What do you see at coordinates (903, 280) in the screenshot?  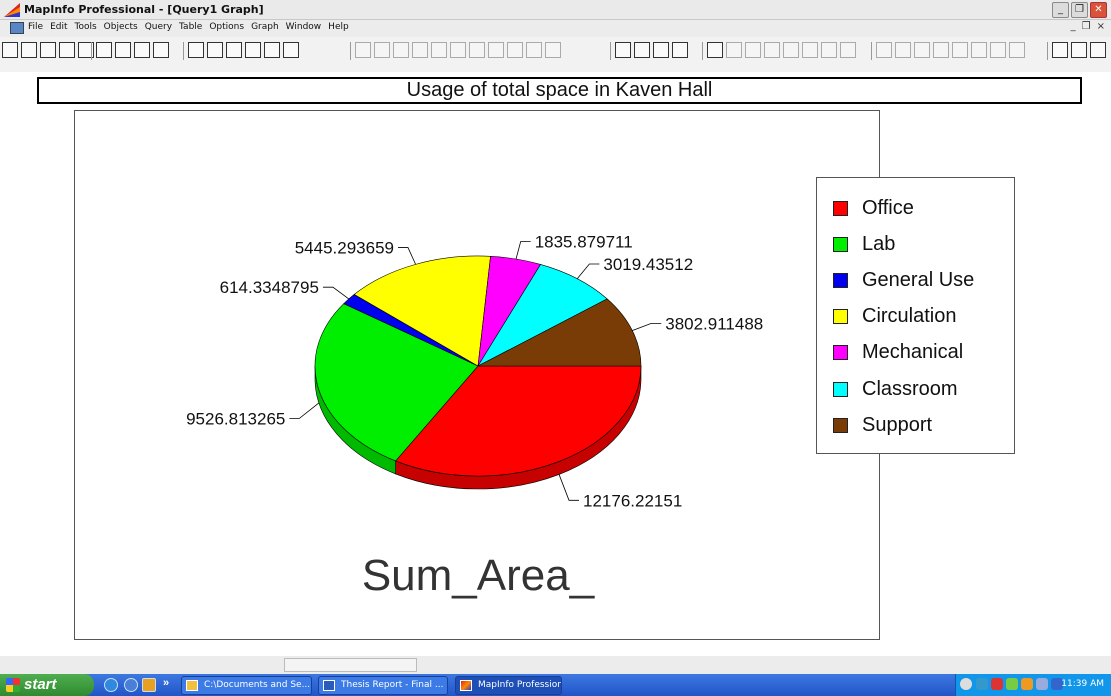 I see `legend-item: General Use` at bounding box center [903, 280].